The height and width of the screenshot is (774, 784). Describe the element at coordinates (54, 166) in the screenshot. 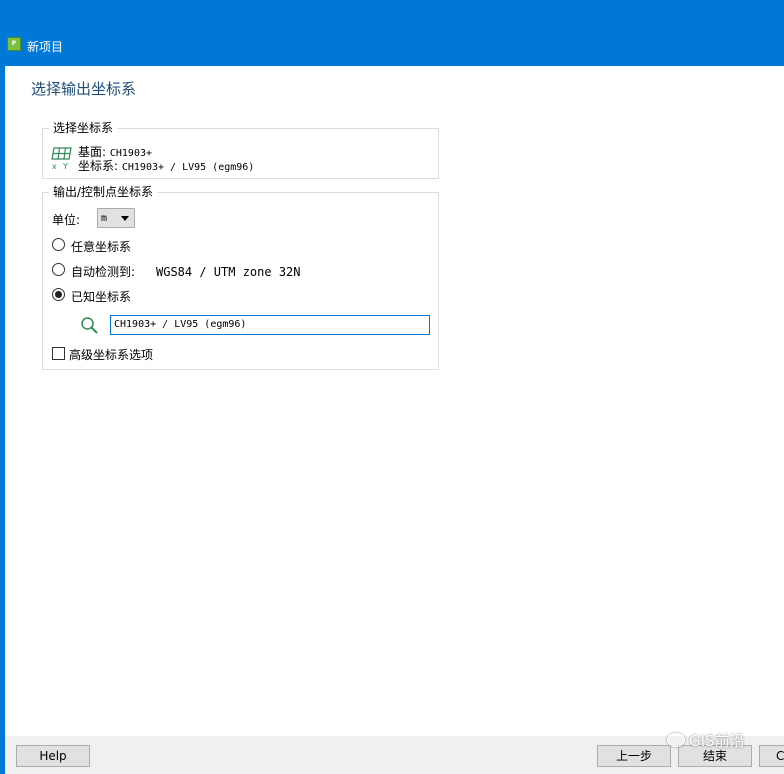

I see `svg-text: x` at that location.